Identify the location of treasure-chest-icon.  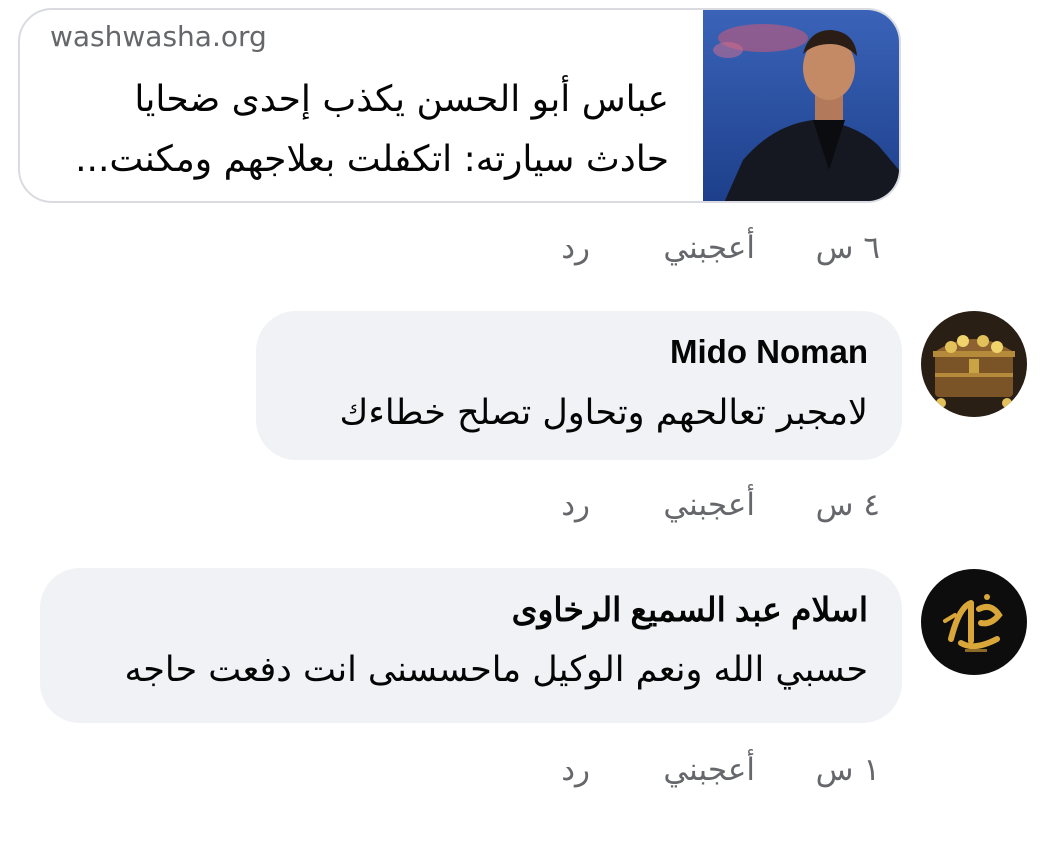
(974, 364).